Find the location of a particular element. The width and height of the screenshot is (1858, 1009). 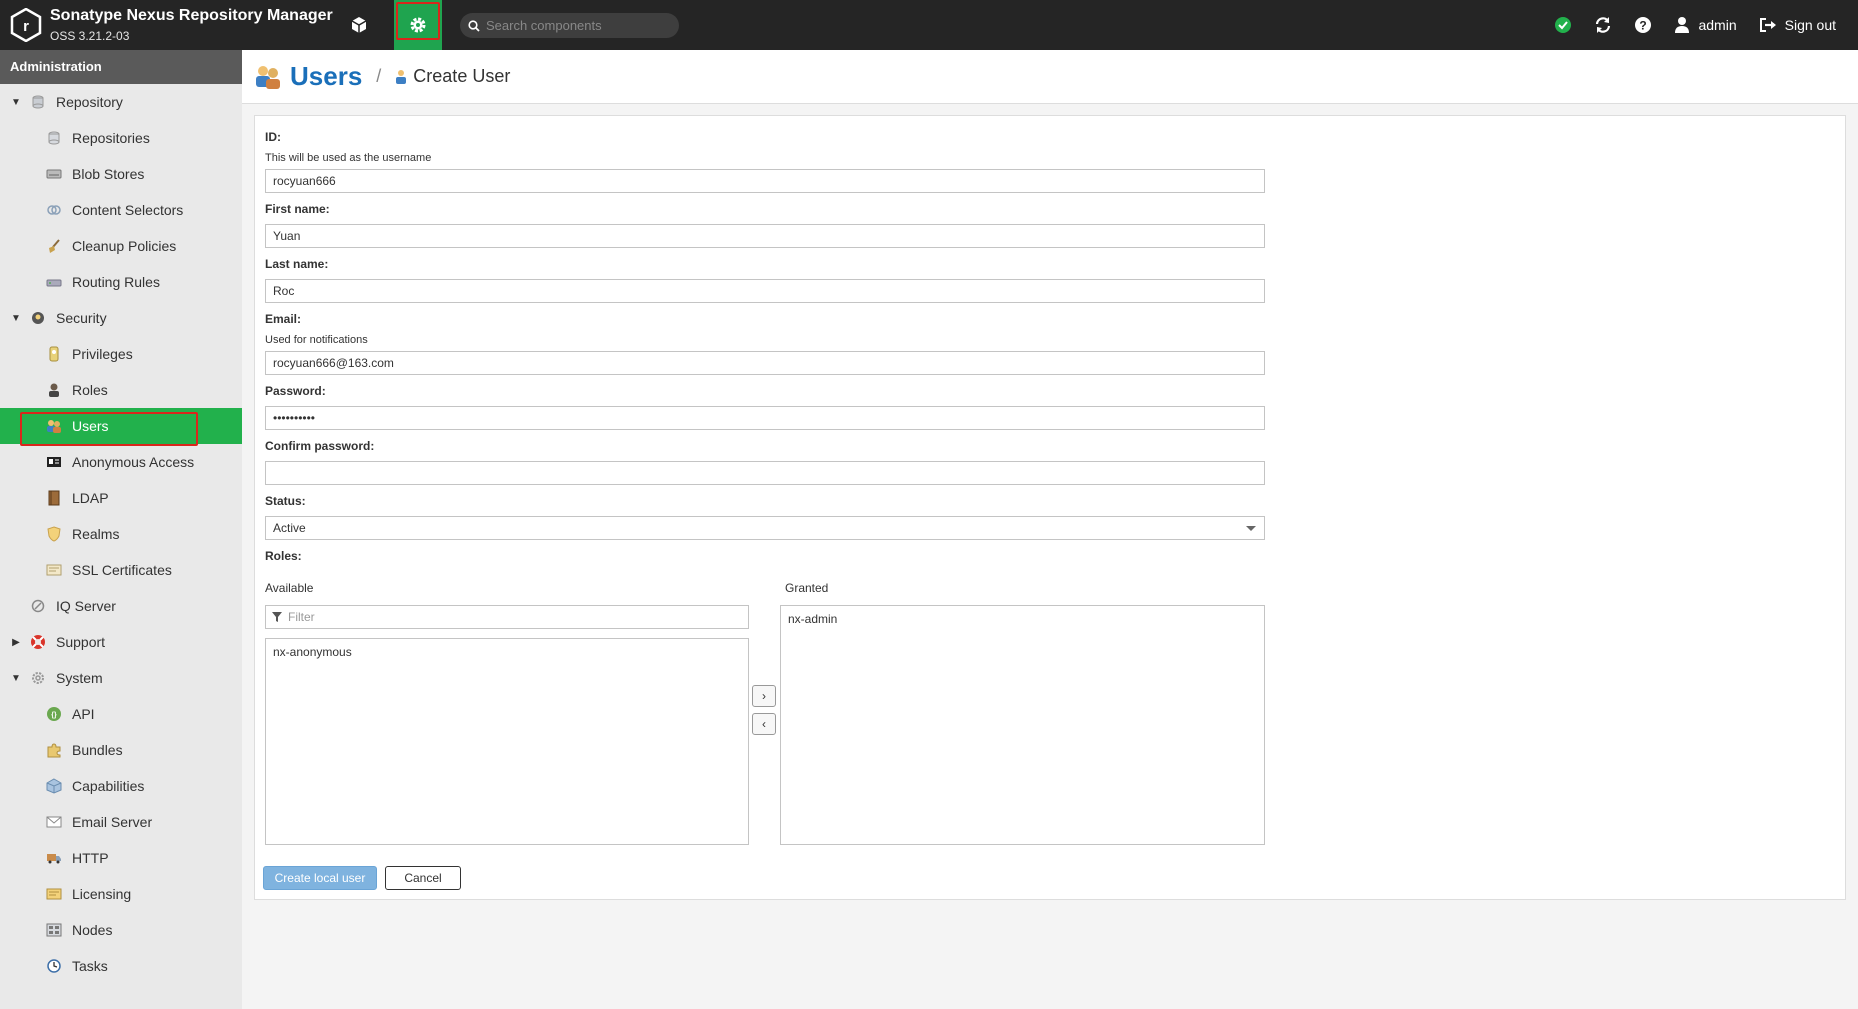

sidebar-item-blob-stores: Blob Stores is located at coordinates (121, 174).